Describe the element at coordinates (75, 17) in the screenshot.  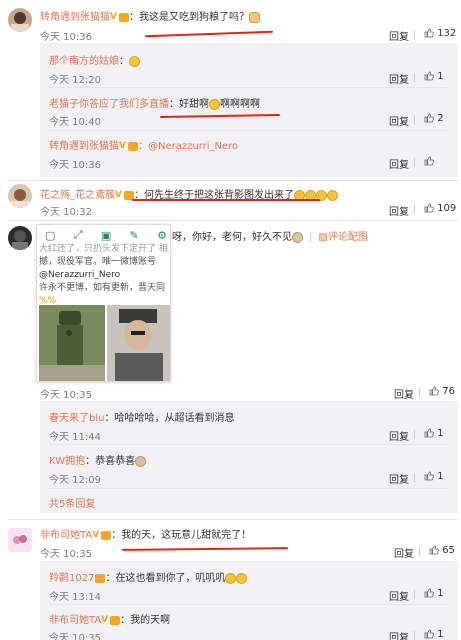
I see `commenter-name: 转角遇到张猫猫` at that location.